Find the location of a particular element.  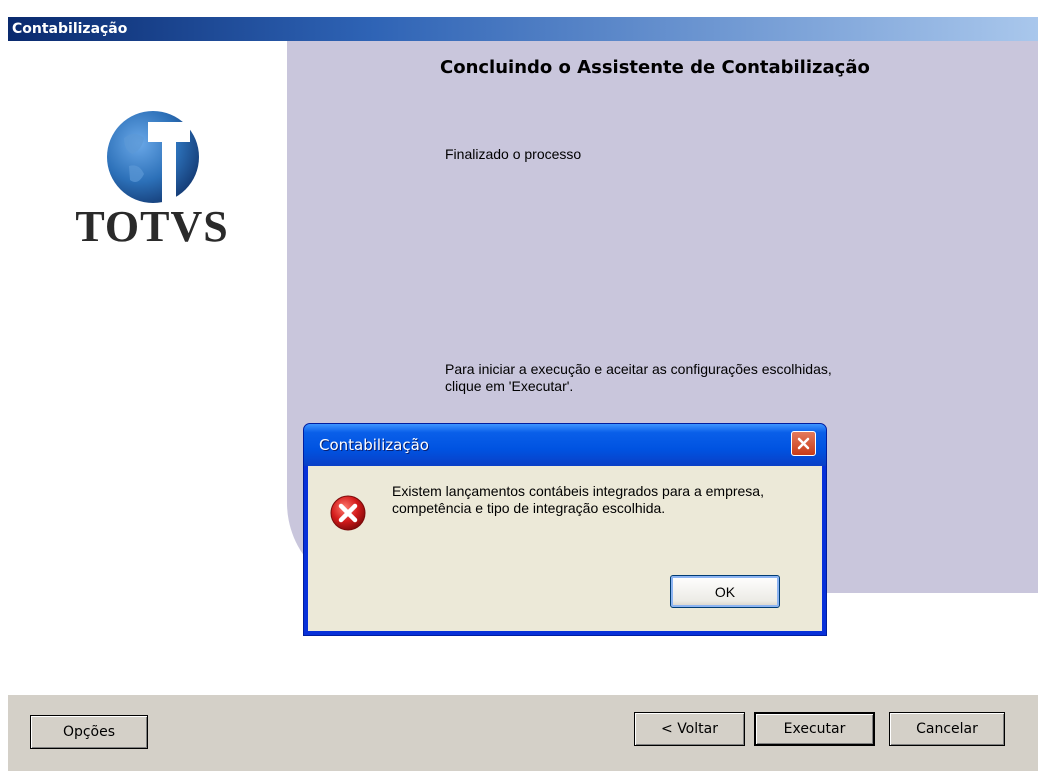

logo-text: TOTVS is located at coordinates (152, 226).